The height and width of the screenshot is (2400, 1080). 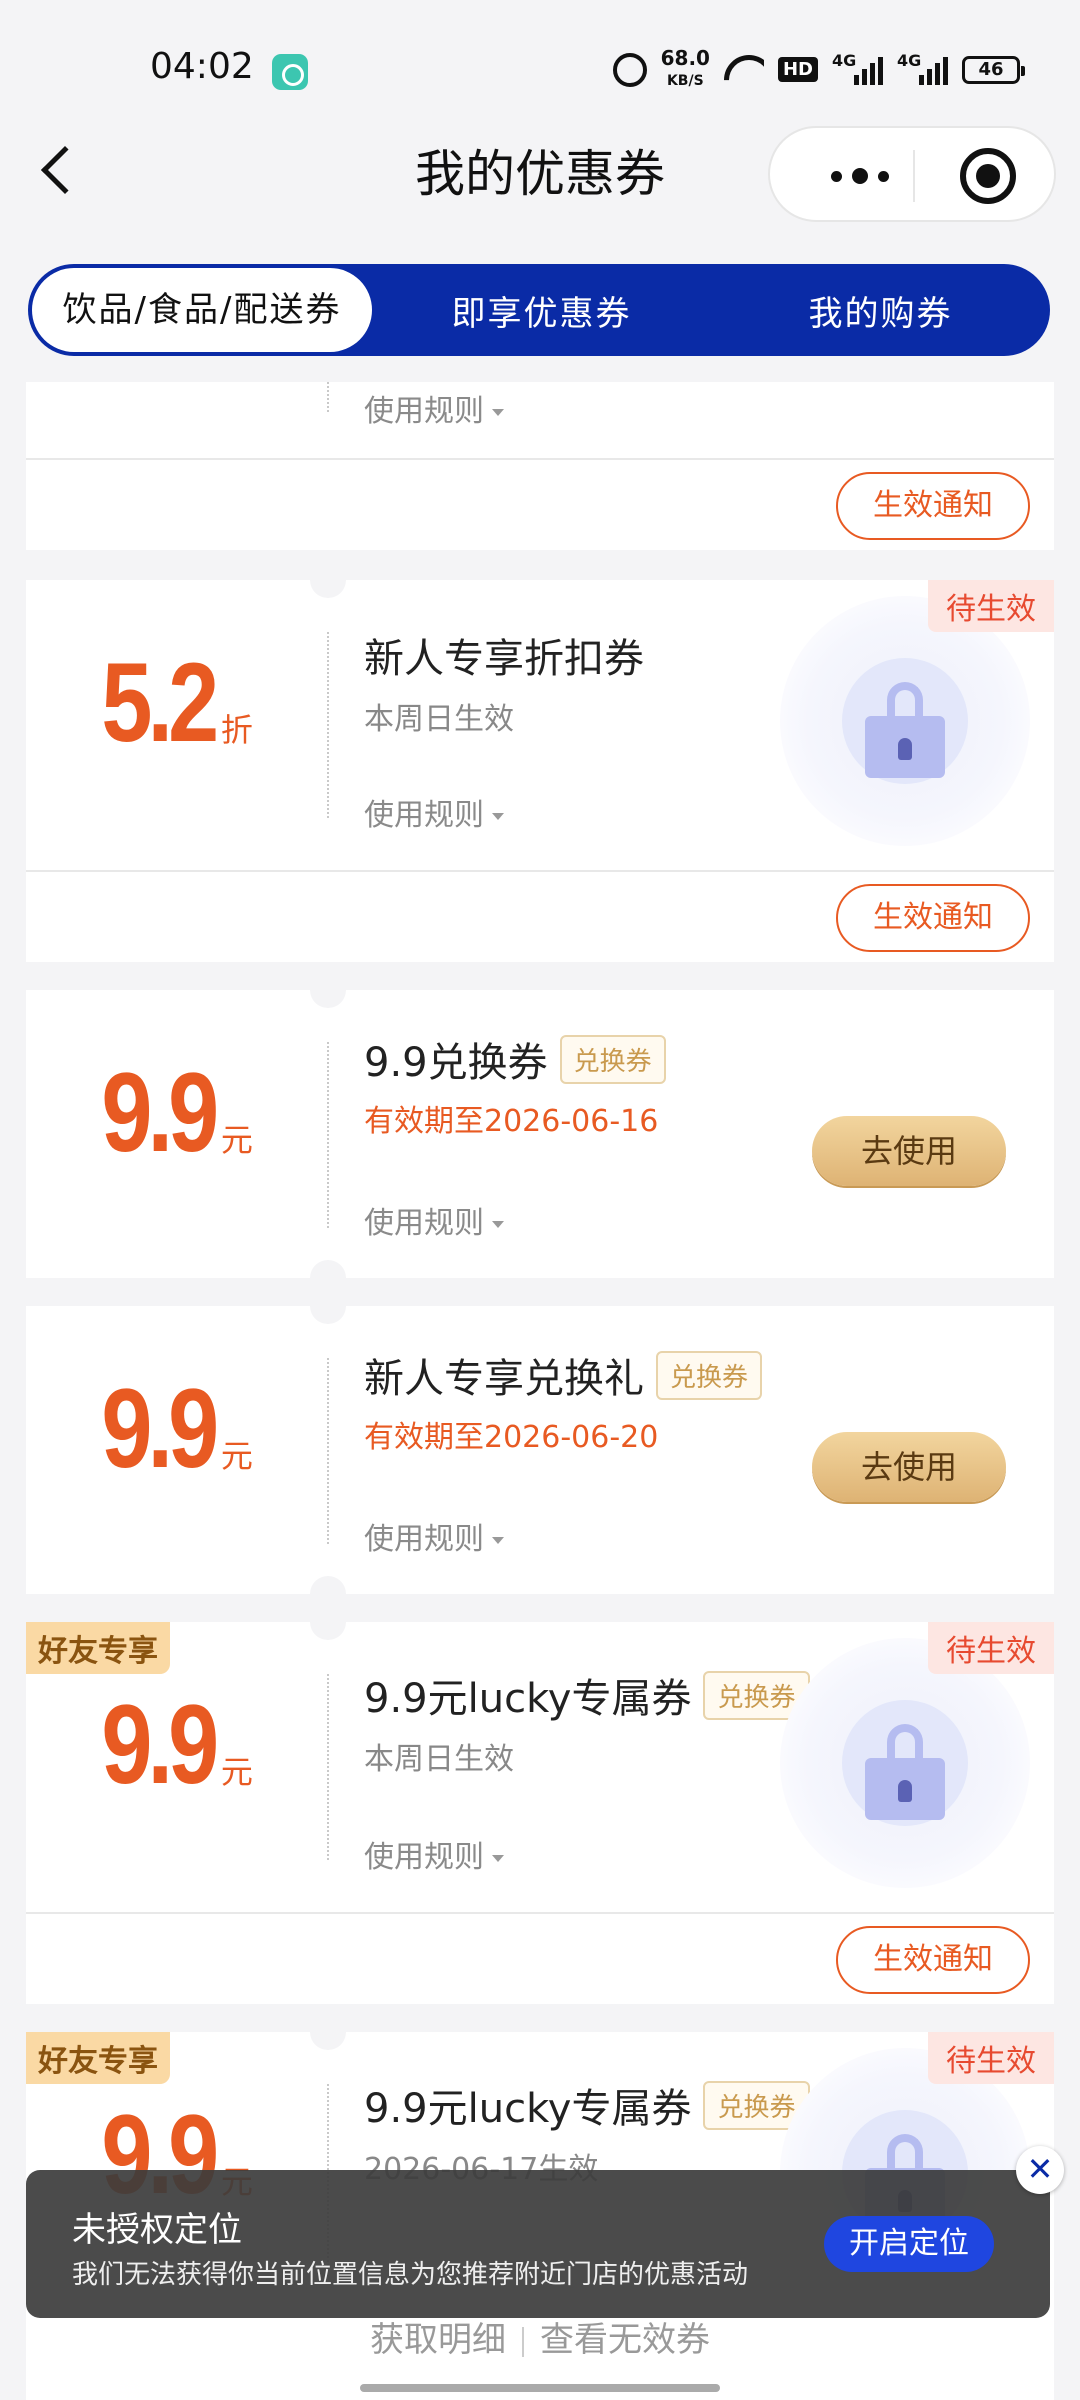 I want to click on home-indicator, so click(x=540, y=2388).